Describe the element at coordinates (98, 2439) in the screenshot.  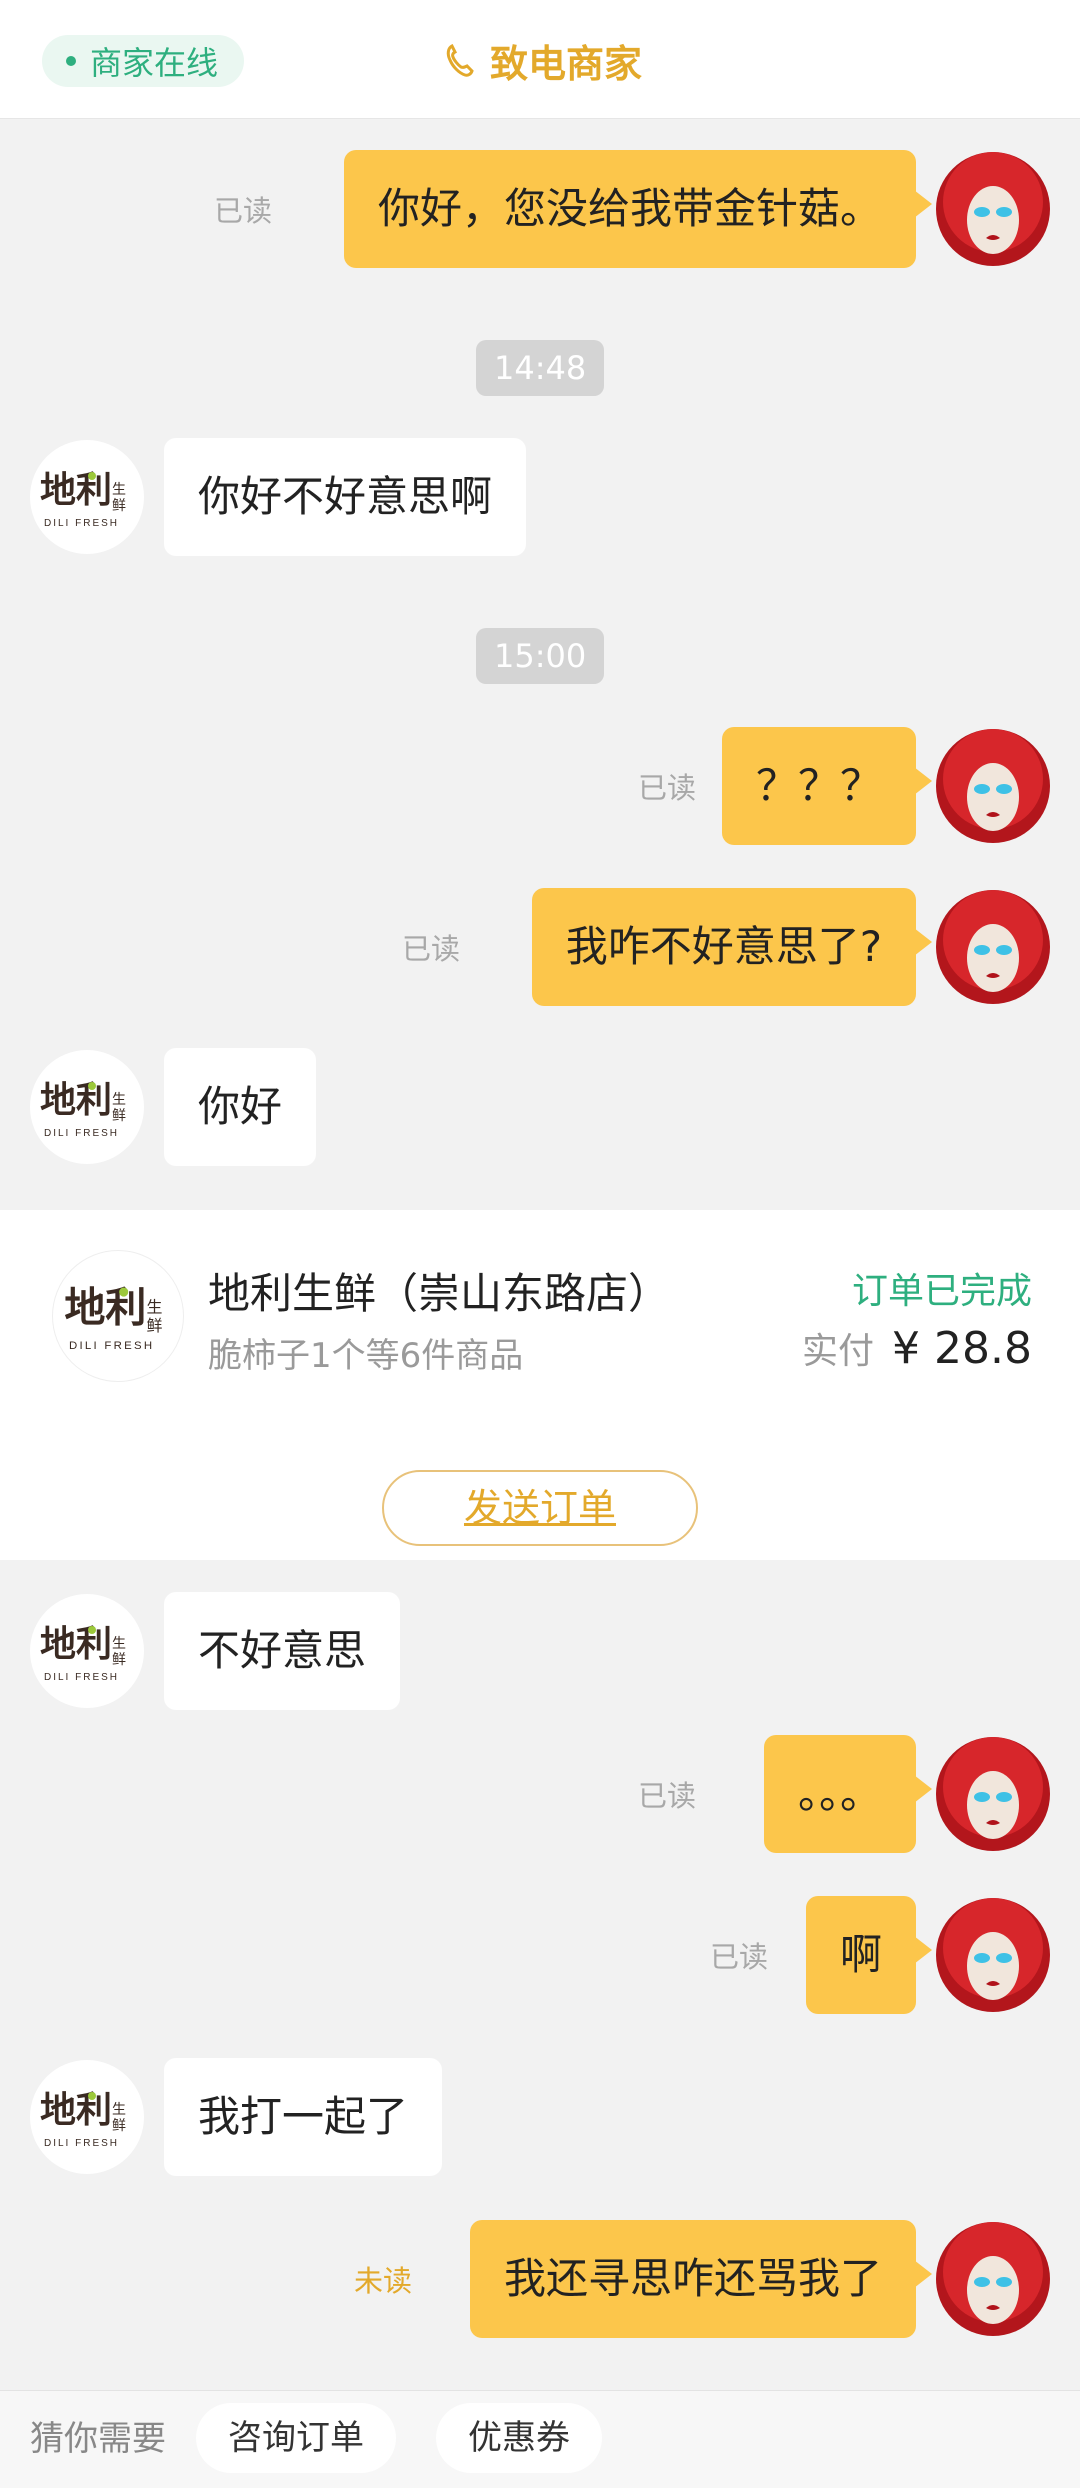
I see `guess-label: 猜你需要` at that location.